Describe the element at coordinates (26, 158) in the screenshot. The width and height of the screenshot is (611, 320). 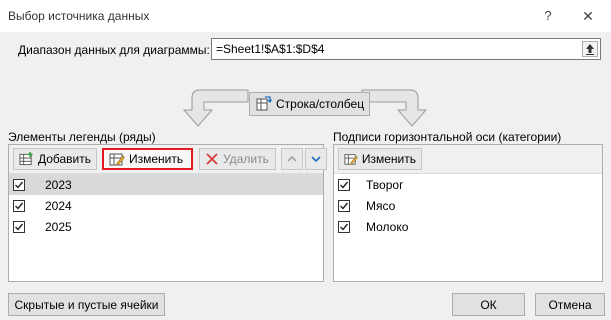
I see `add-table-icon` at that location.